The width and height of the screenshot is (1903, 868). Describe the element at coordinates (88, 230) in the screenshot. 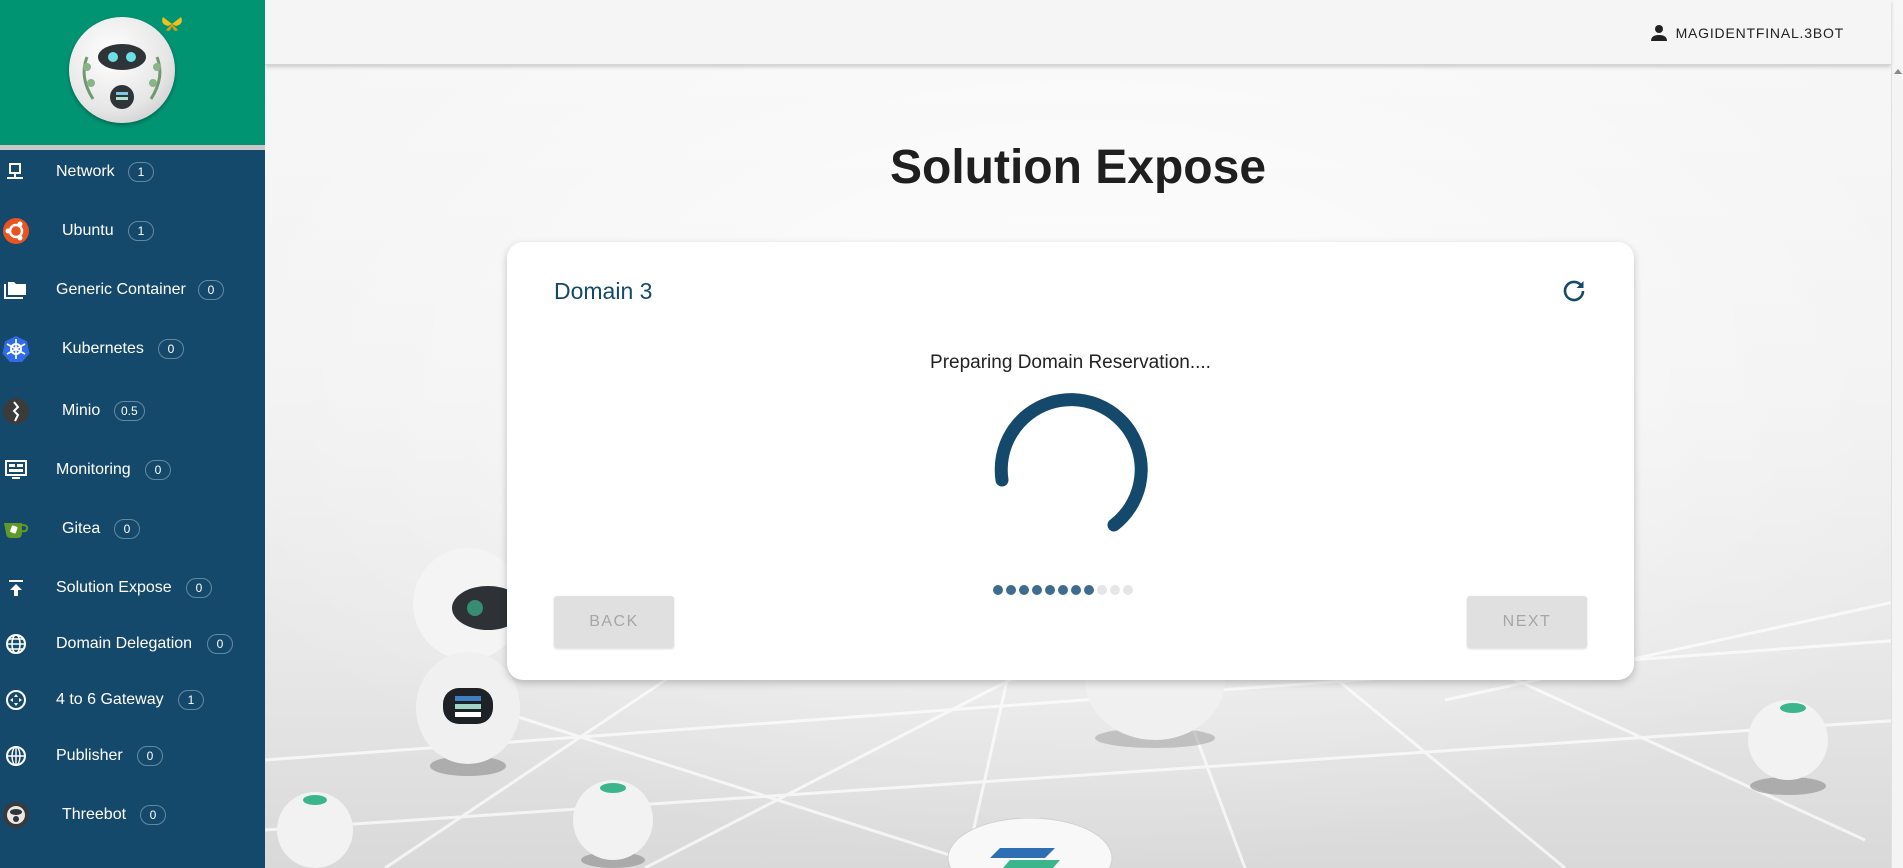

I see `sidebar-item-label: Ubuntu` at that location.